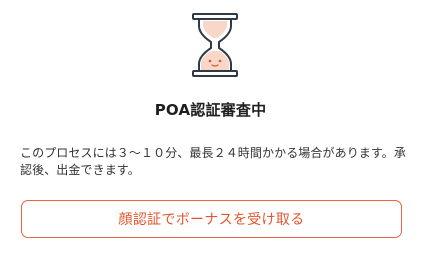 This screenshot has height=257, width=421. What do you see at coordinates (211, 219) in the screenshot?
I see `face-verification-bonus-button: 顔認証でボーナスを受け取る` at bounding box center [211, 219].